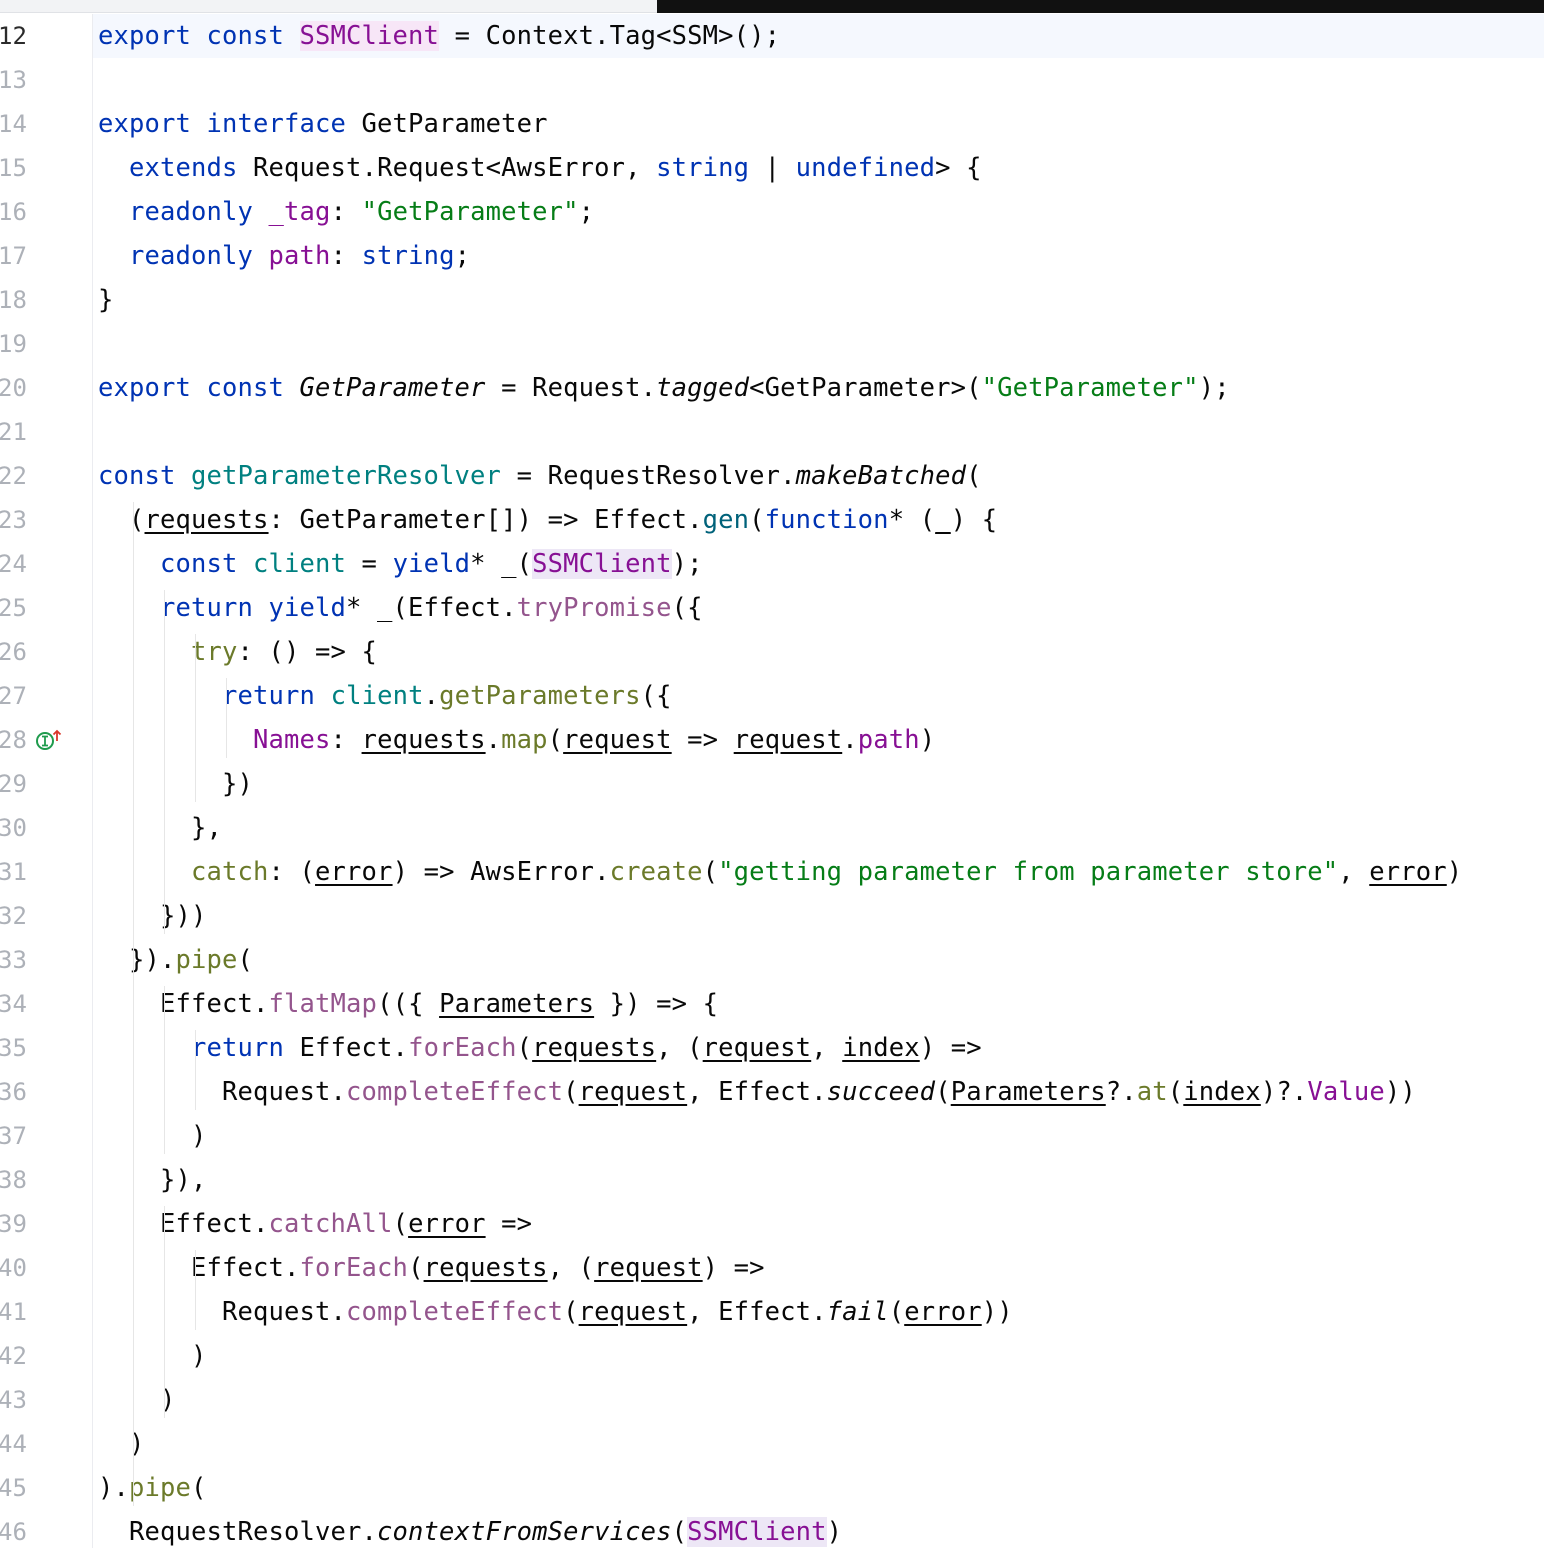  I want to click on code-line: Effect.flatMap(({ Parameters }) => {, so click(818, 1004).